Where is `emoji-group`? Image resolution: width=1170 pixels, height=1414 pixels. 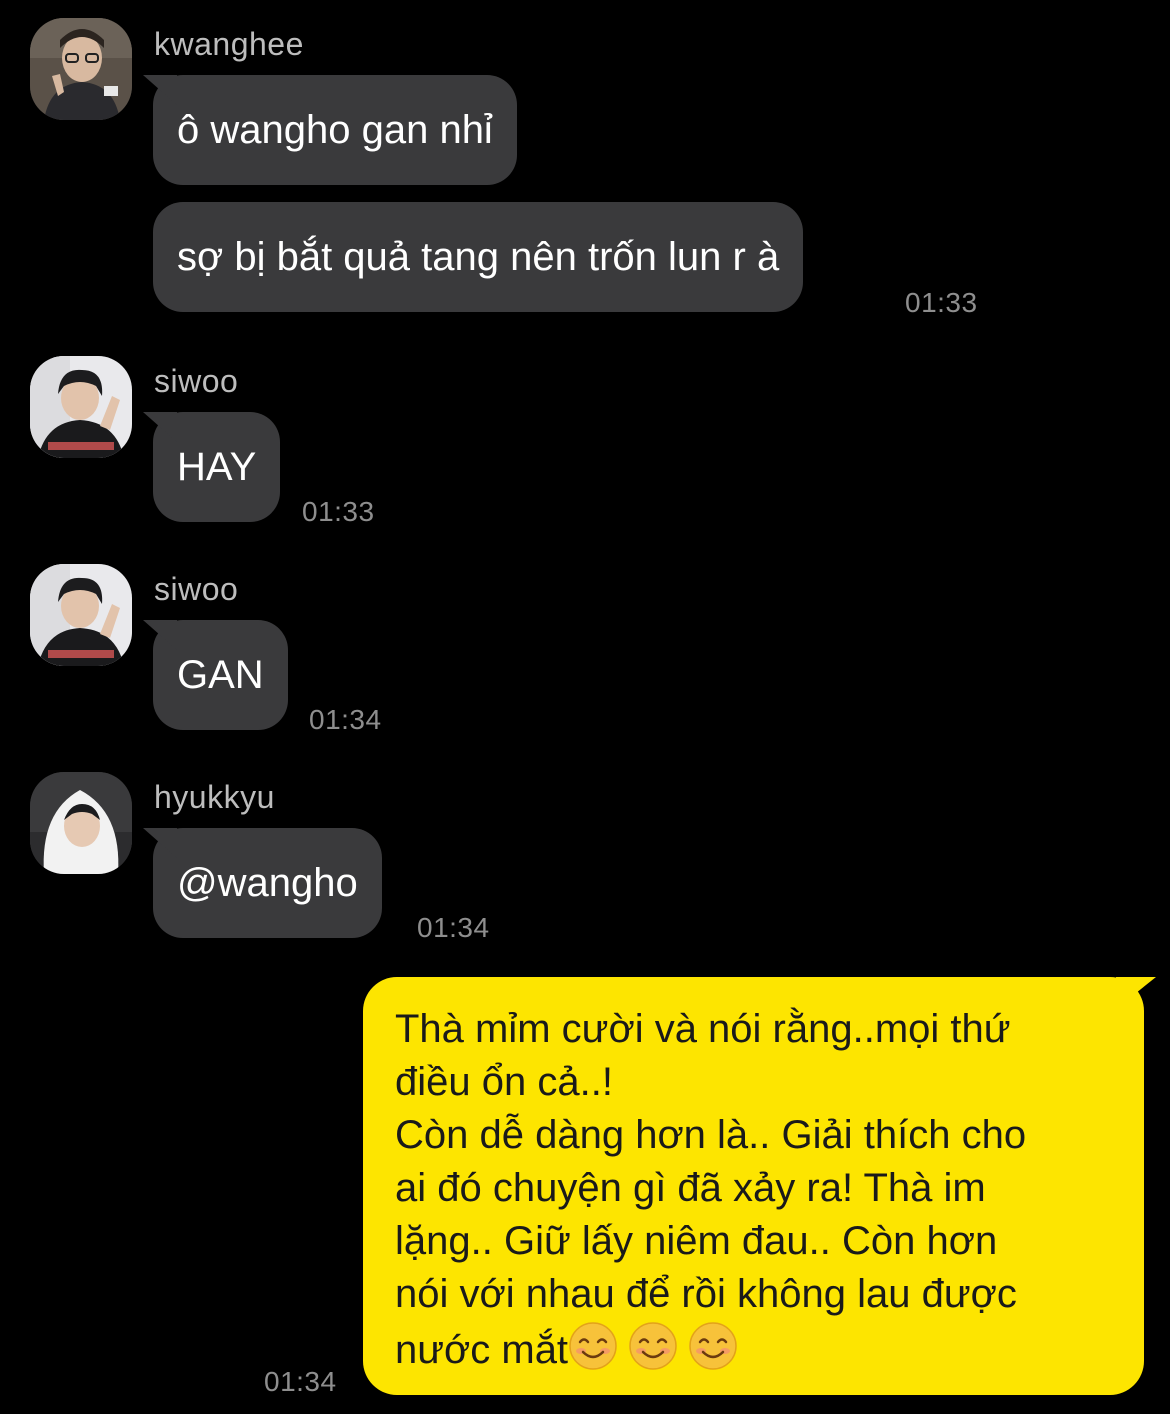 emoji-group is located at coordinates (653, 1347).